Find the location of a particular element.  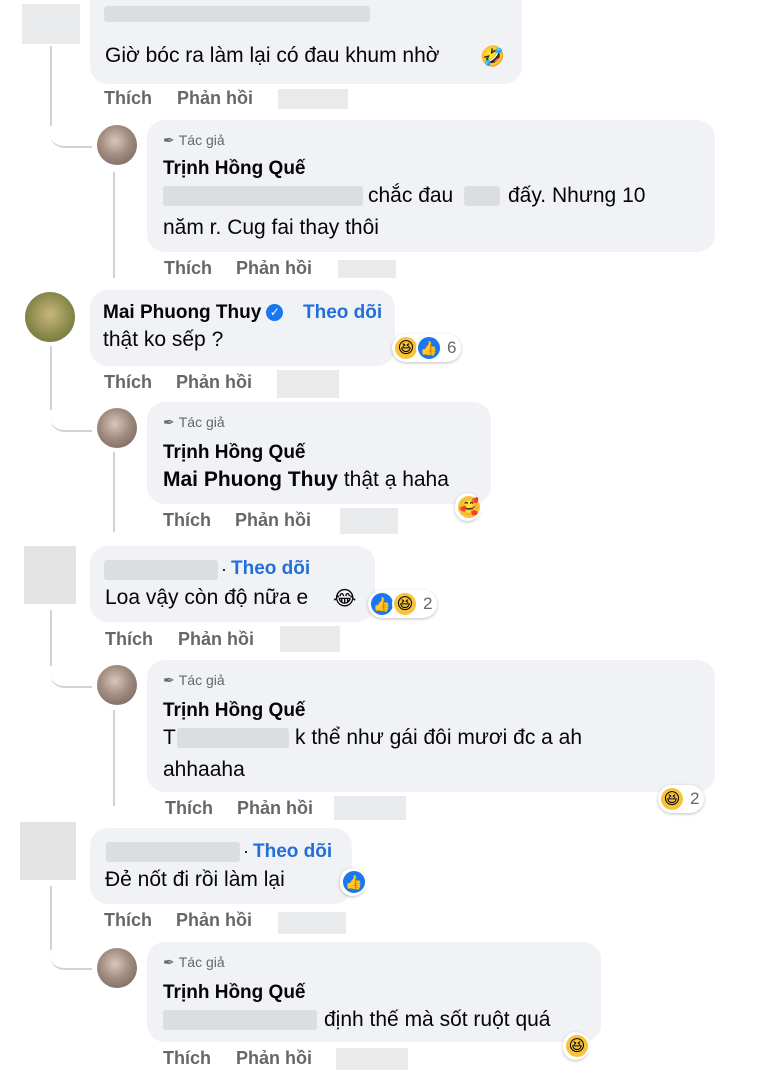

reaction-summary: 😆 👍 6 is located at coordinates (427, 348).